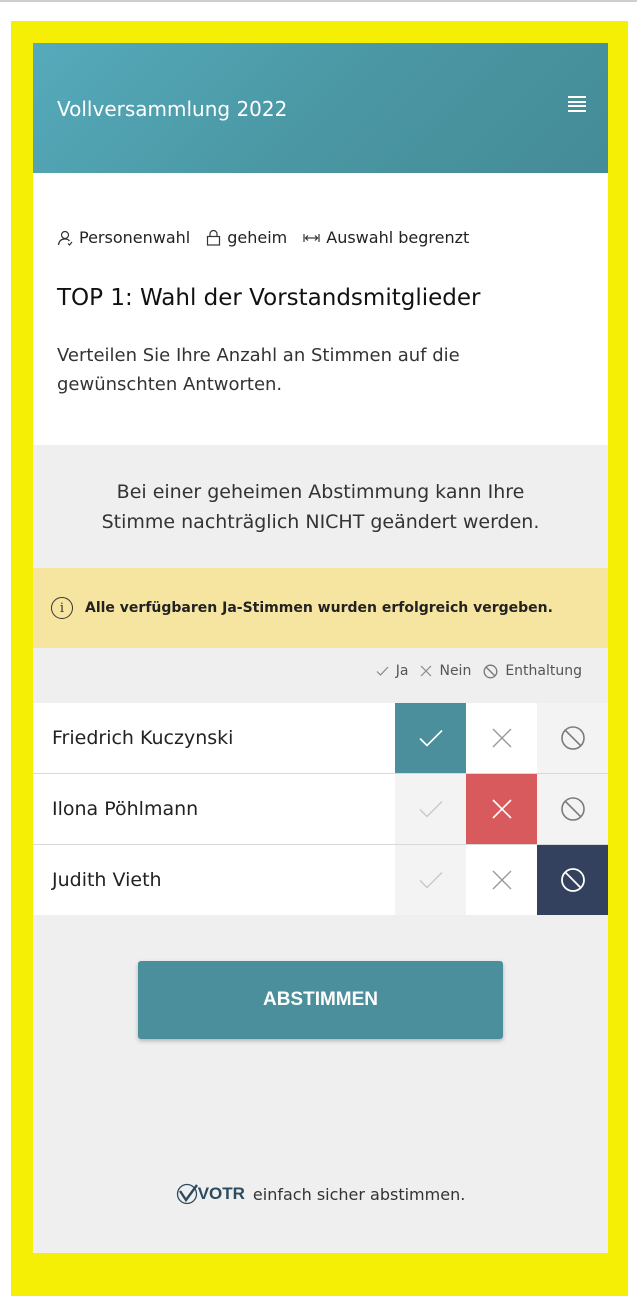 Image resolution: width=637 pixels, height=1309 pixels. What do you see at coordinates (318, 1) in the screenshot?
I see `top-divider` at bounding box center [318, 1].